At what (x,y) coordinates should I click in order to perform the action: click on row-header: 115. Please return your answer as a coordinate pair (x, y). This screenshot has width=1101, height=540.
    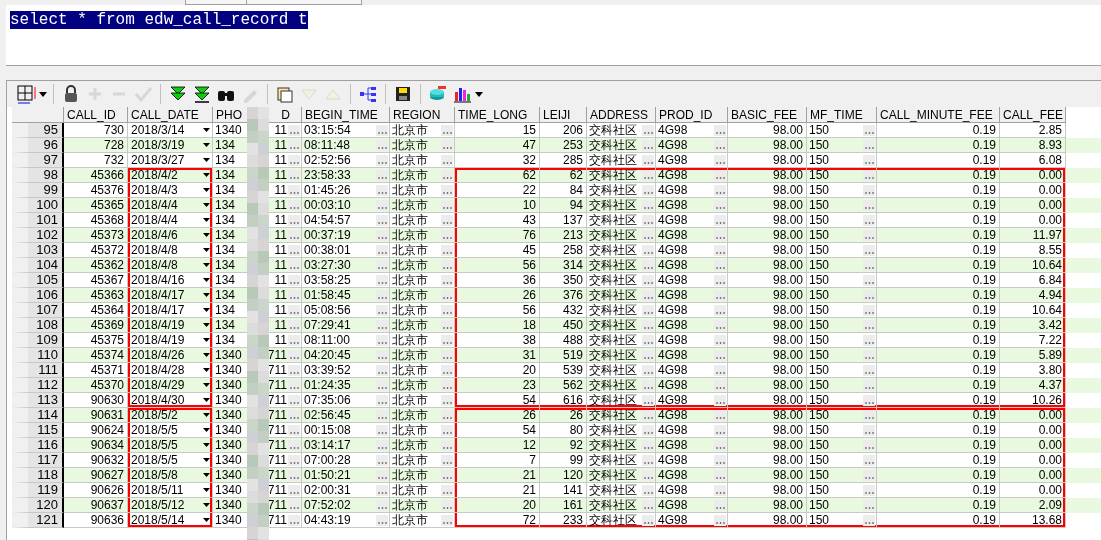
    Looking at the image, I should click on (38, 430).